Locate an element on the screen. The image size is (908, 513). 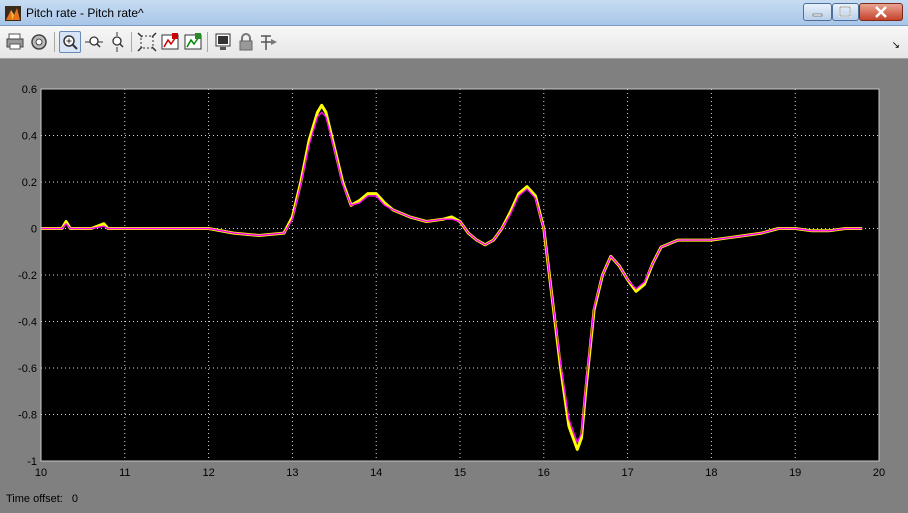
lock-button is located at coordinates (246, 42).